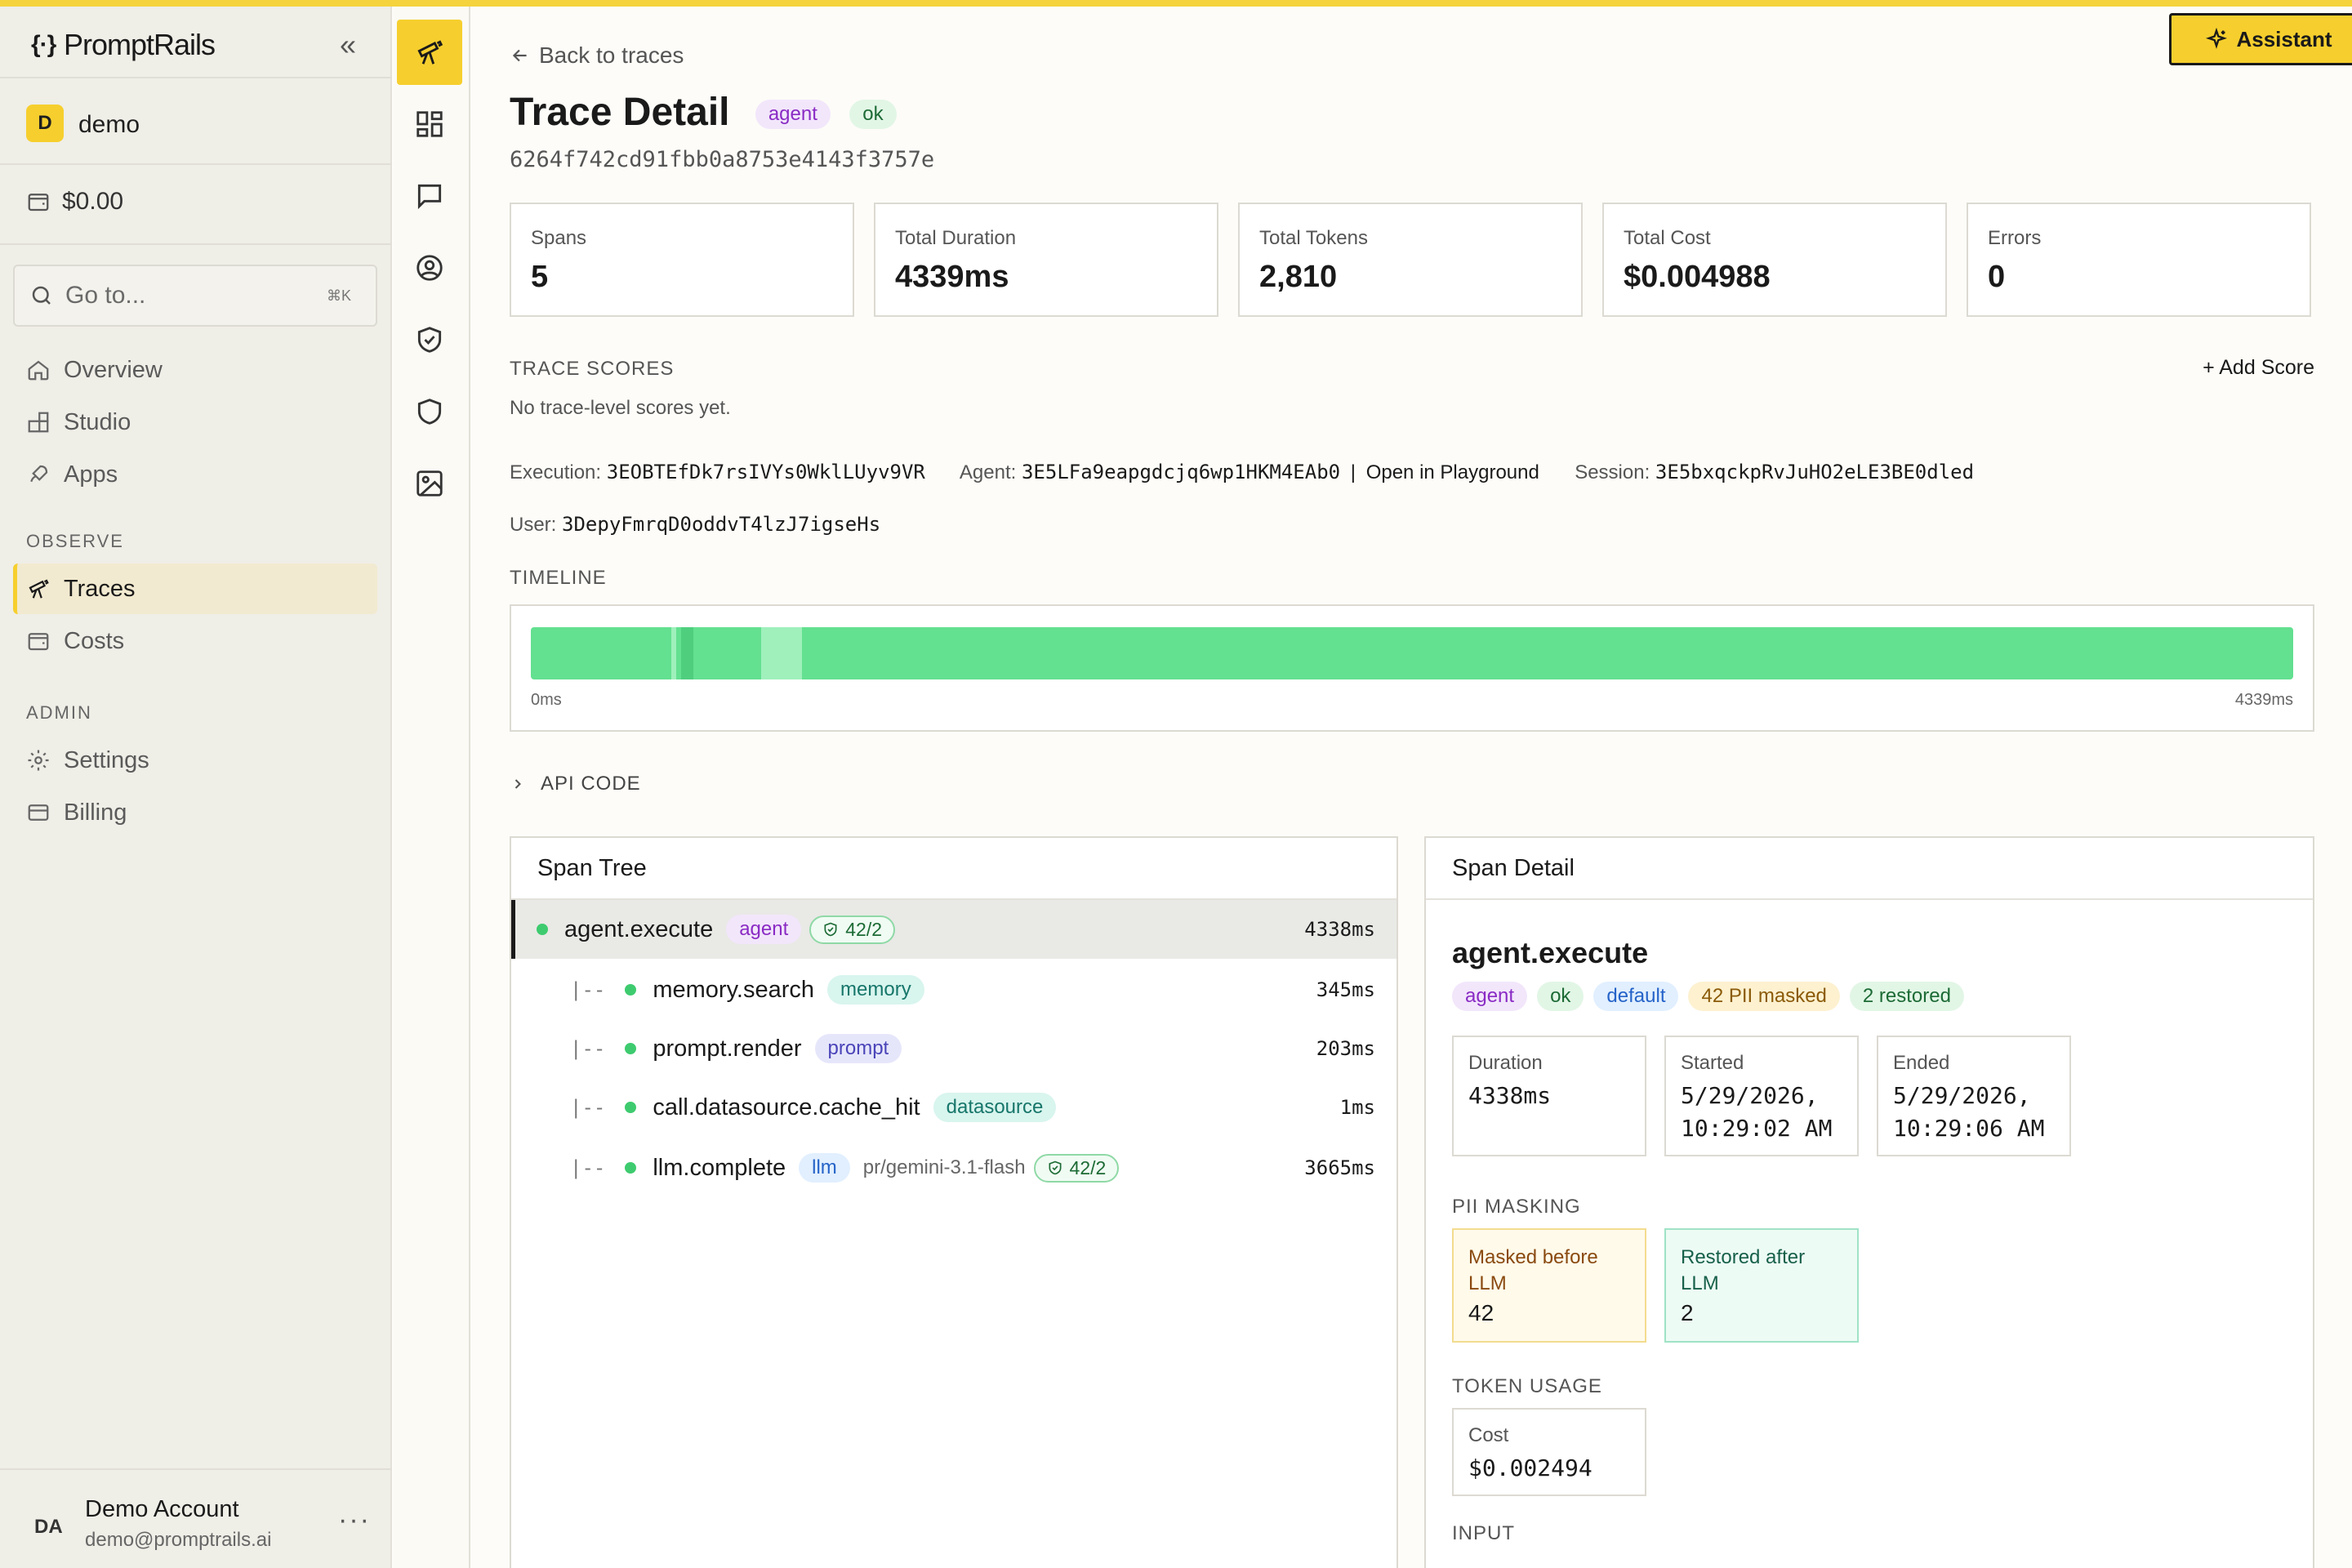  What do you see at coordinates (38, 812) in the screenshot?
I see `card-icon` at bounding box center [38, 812].